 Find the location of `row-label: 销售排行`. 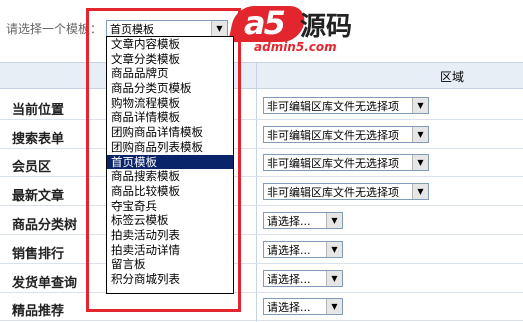

row-label: 销售排行 is located at coordinates (38, 254).